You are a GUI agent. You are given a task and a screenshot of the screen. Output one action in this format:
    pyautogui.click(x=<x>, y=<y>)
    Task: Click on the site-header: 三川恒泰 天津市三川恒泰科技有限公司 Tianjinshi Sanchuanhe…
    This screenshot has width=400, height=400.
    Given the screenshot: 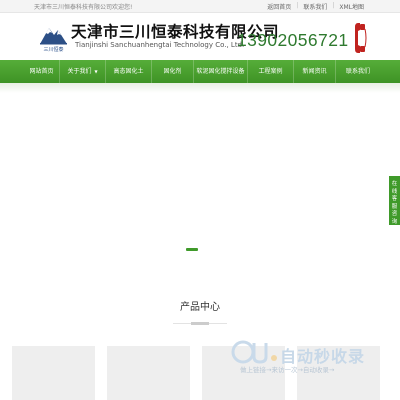 What is the action you would take?
    pyautogui.click(x=200, y=36)
    